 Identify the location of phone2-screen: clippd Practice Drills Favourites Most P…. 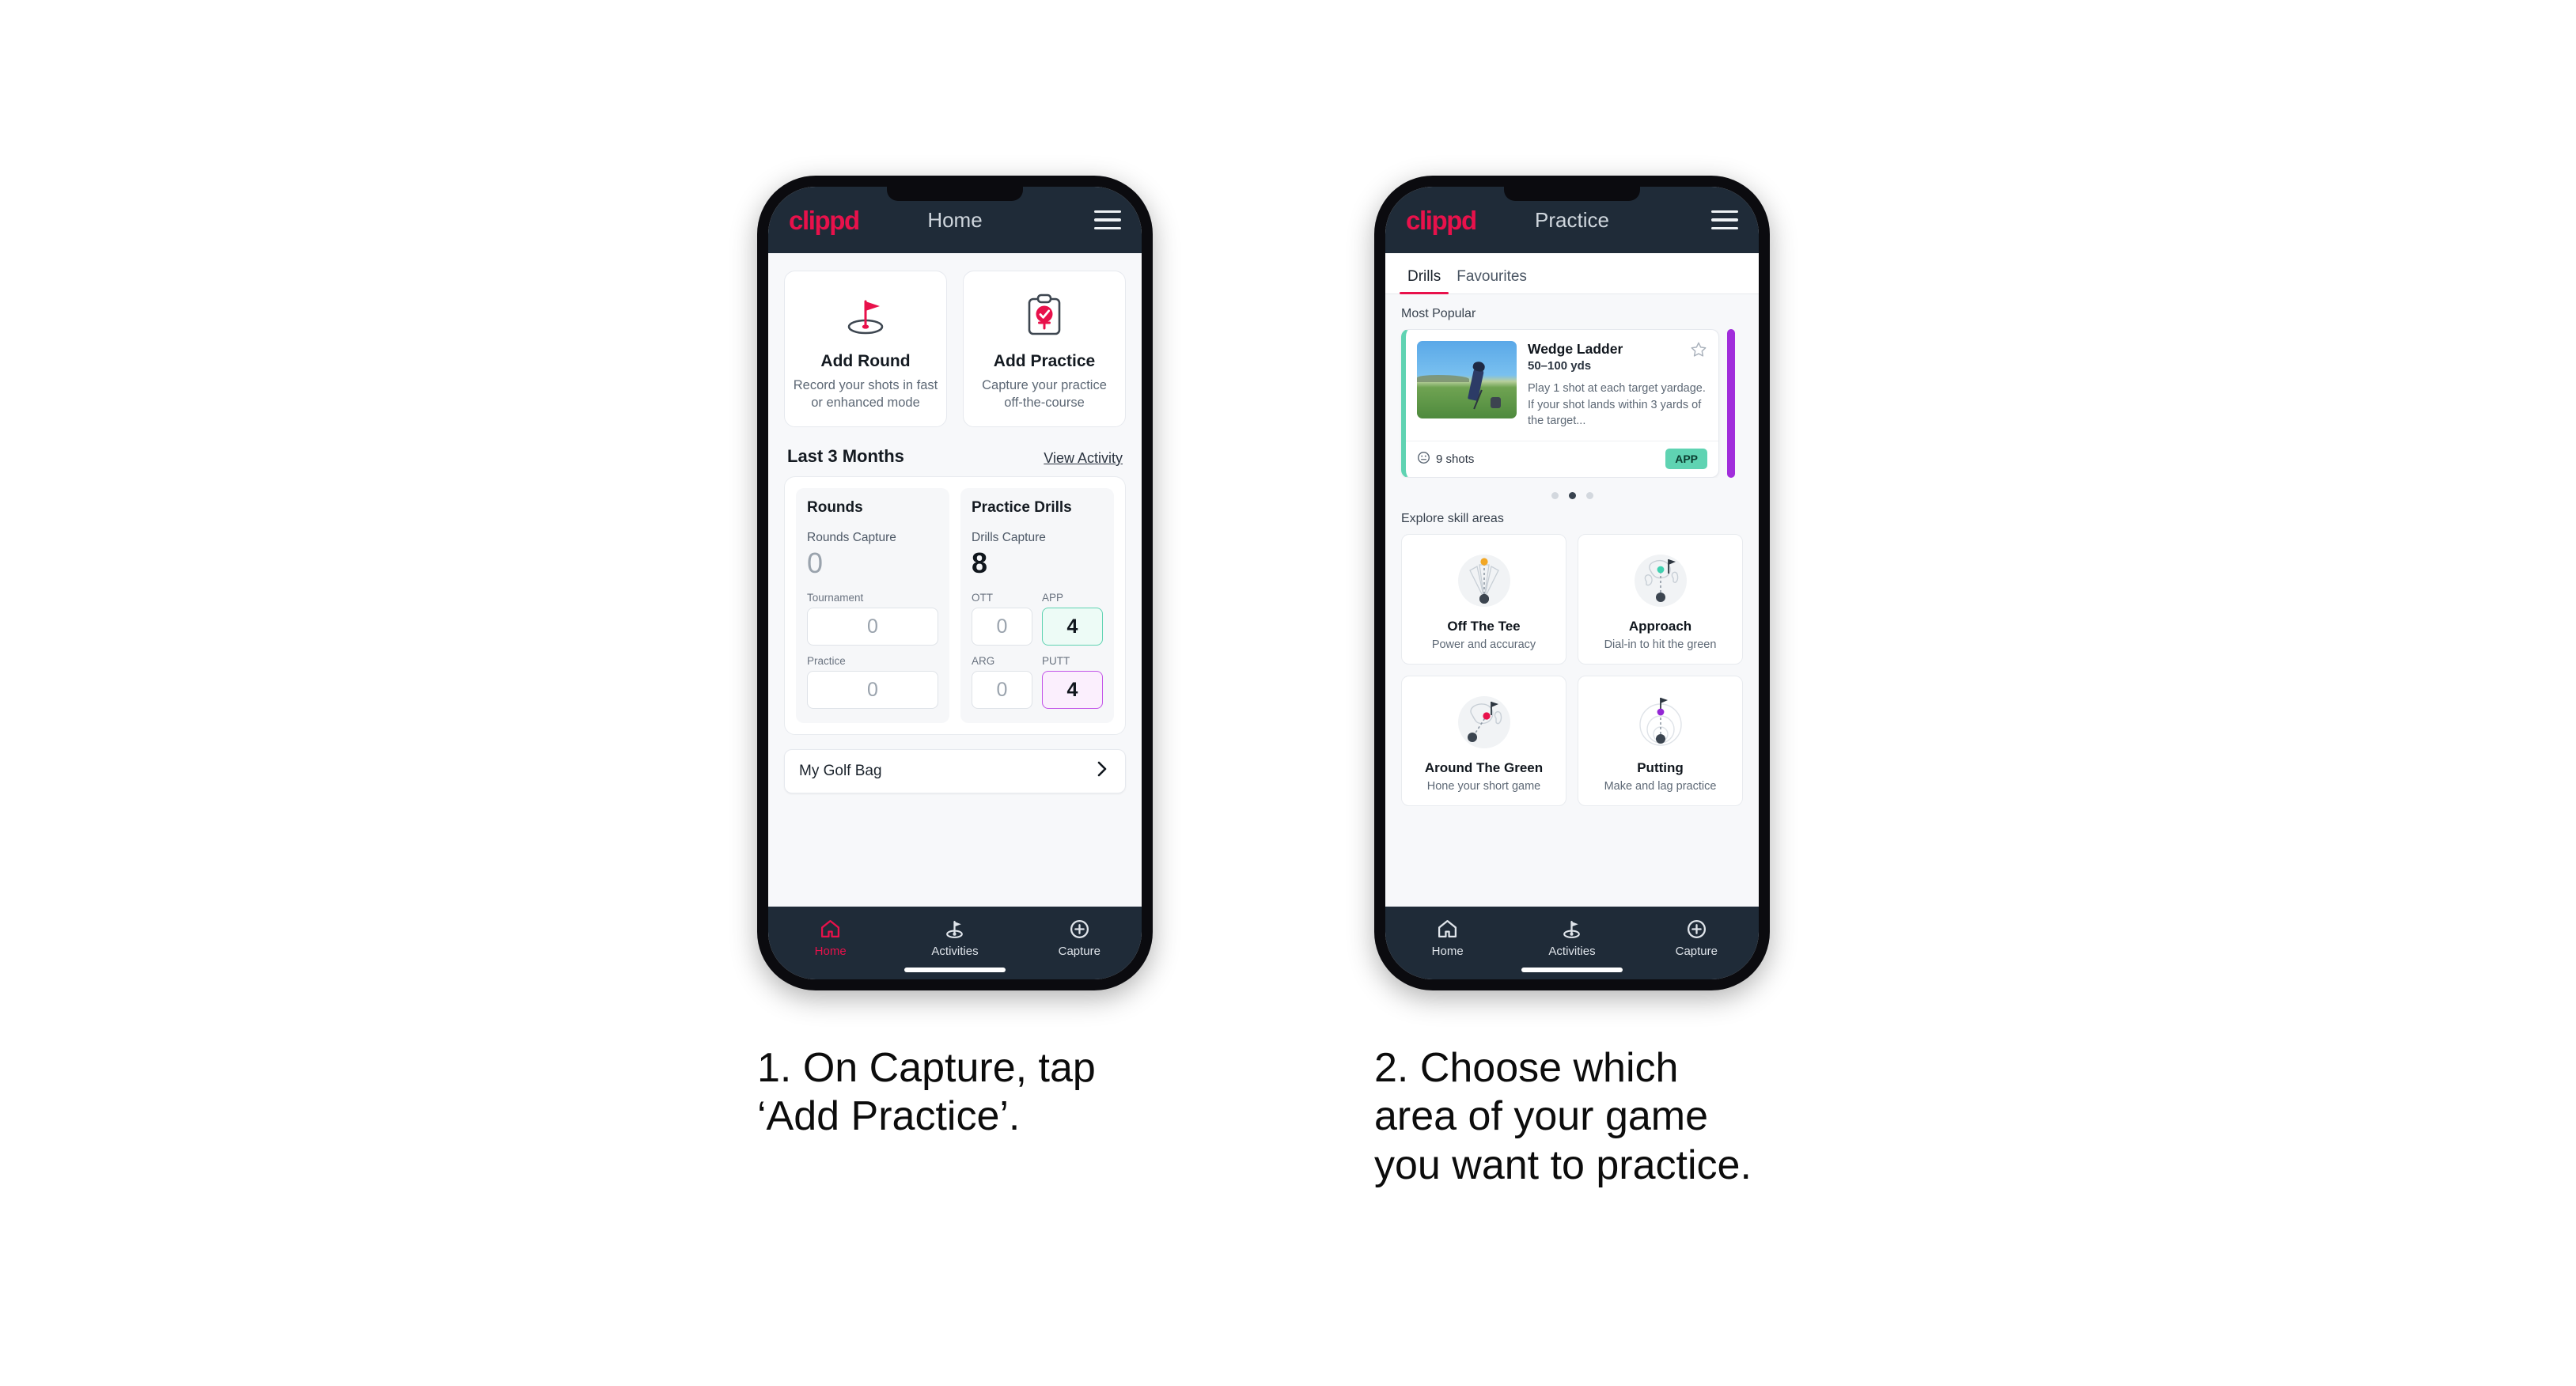
(1572, 583).